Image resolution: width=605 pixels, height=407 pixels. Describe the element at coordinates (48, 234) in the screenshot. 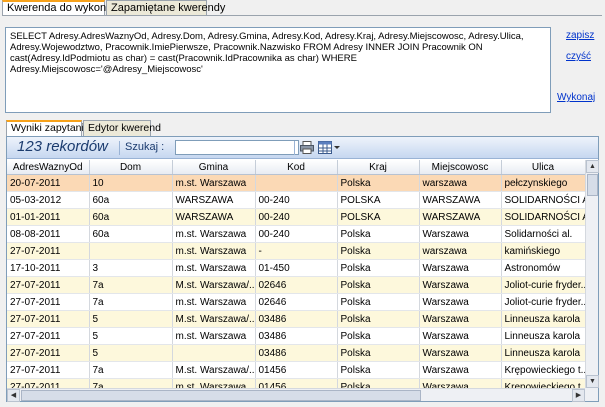

I see `table-cell: 08-08-2011` at that location.